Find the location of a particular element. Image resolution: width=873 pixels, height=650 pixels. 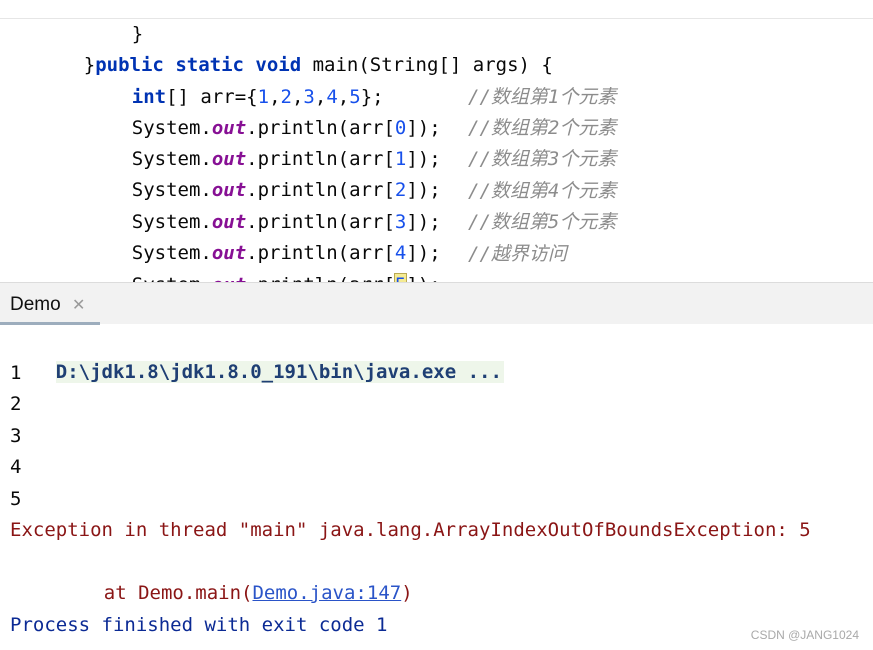

console-output: 2 is located at coordinates (16, 404).